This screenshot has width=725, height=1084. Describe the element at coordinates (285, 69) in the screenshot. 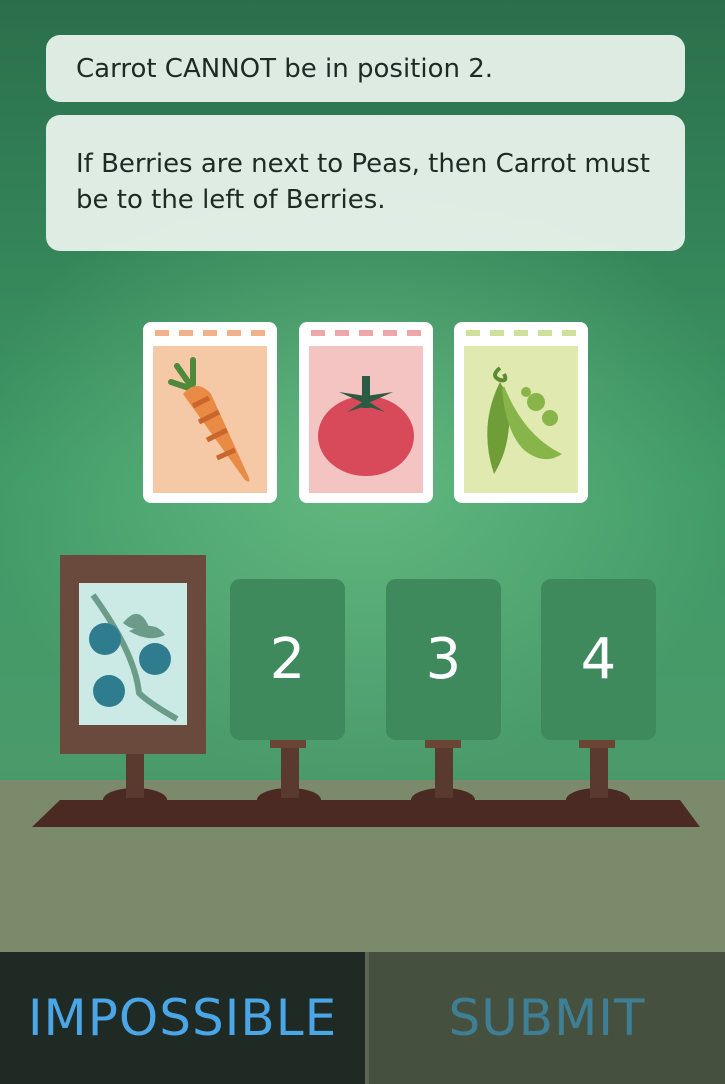

I see `clue-text-1: Carrot CANNOT be in position 2.` at that location.